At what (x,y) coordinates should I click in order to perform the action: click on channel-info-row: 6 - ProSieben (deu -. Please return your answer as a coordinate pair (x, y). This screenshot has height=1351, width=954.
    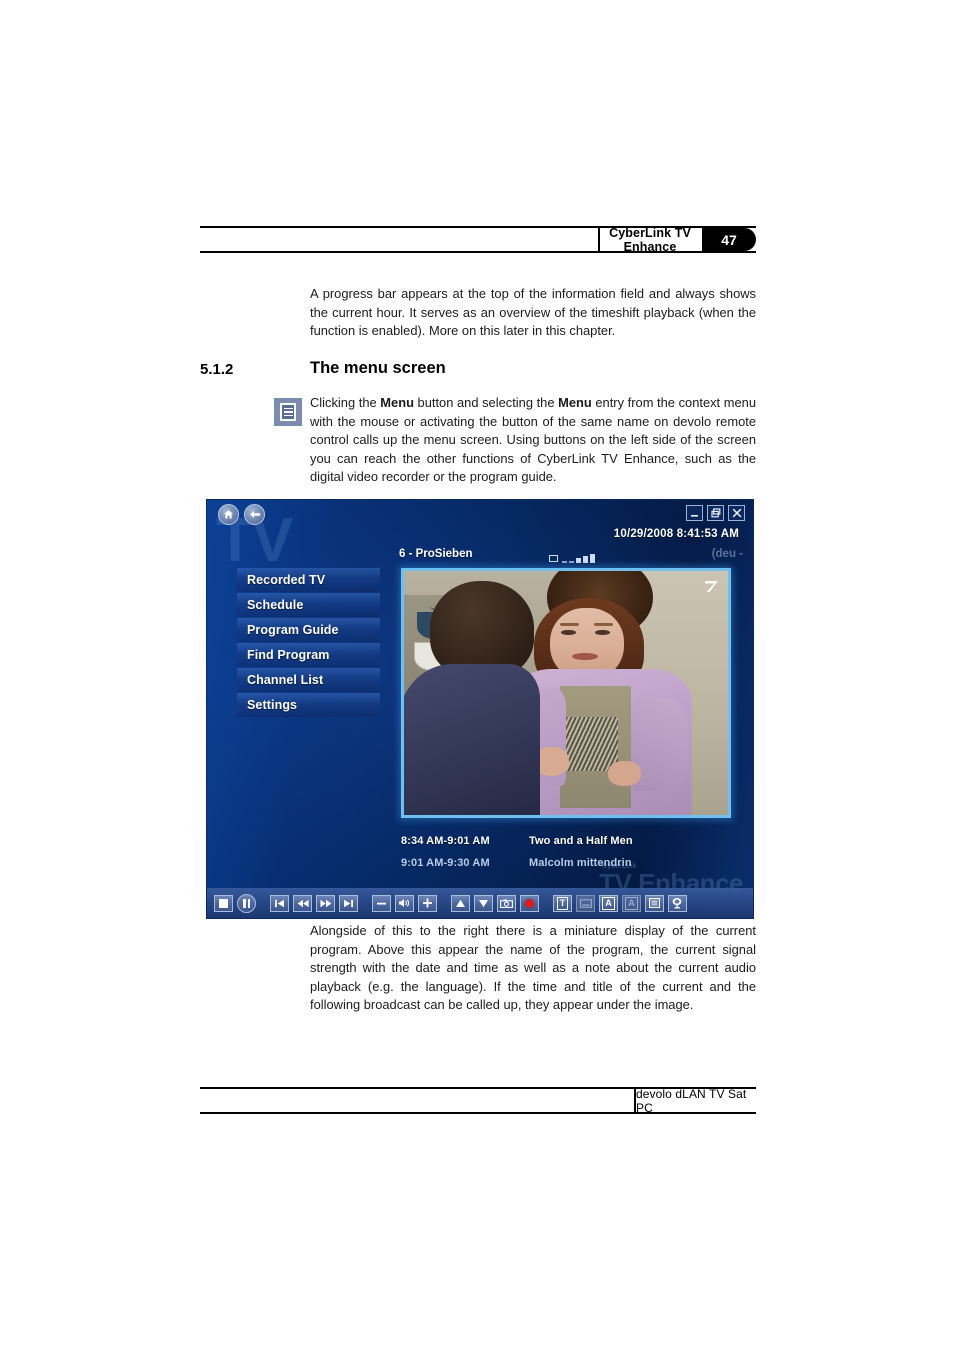
    Looking at the image, I should click on (571, 557).